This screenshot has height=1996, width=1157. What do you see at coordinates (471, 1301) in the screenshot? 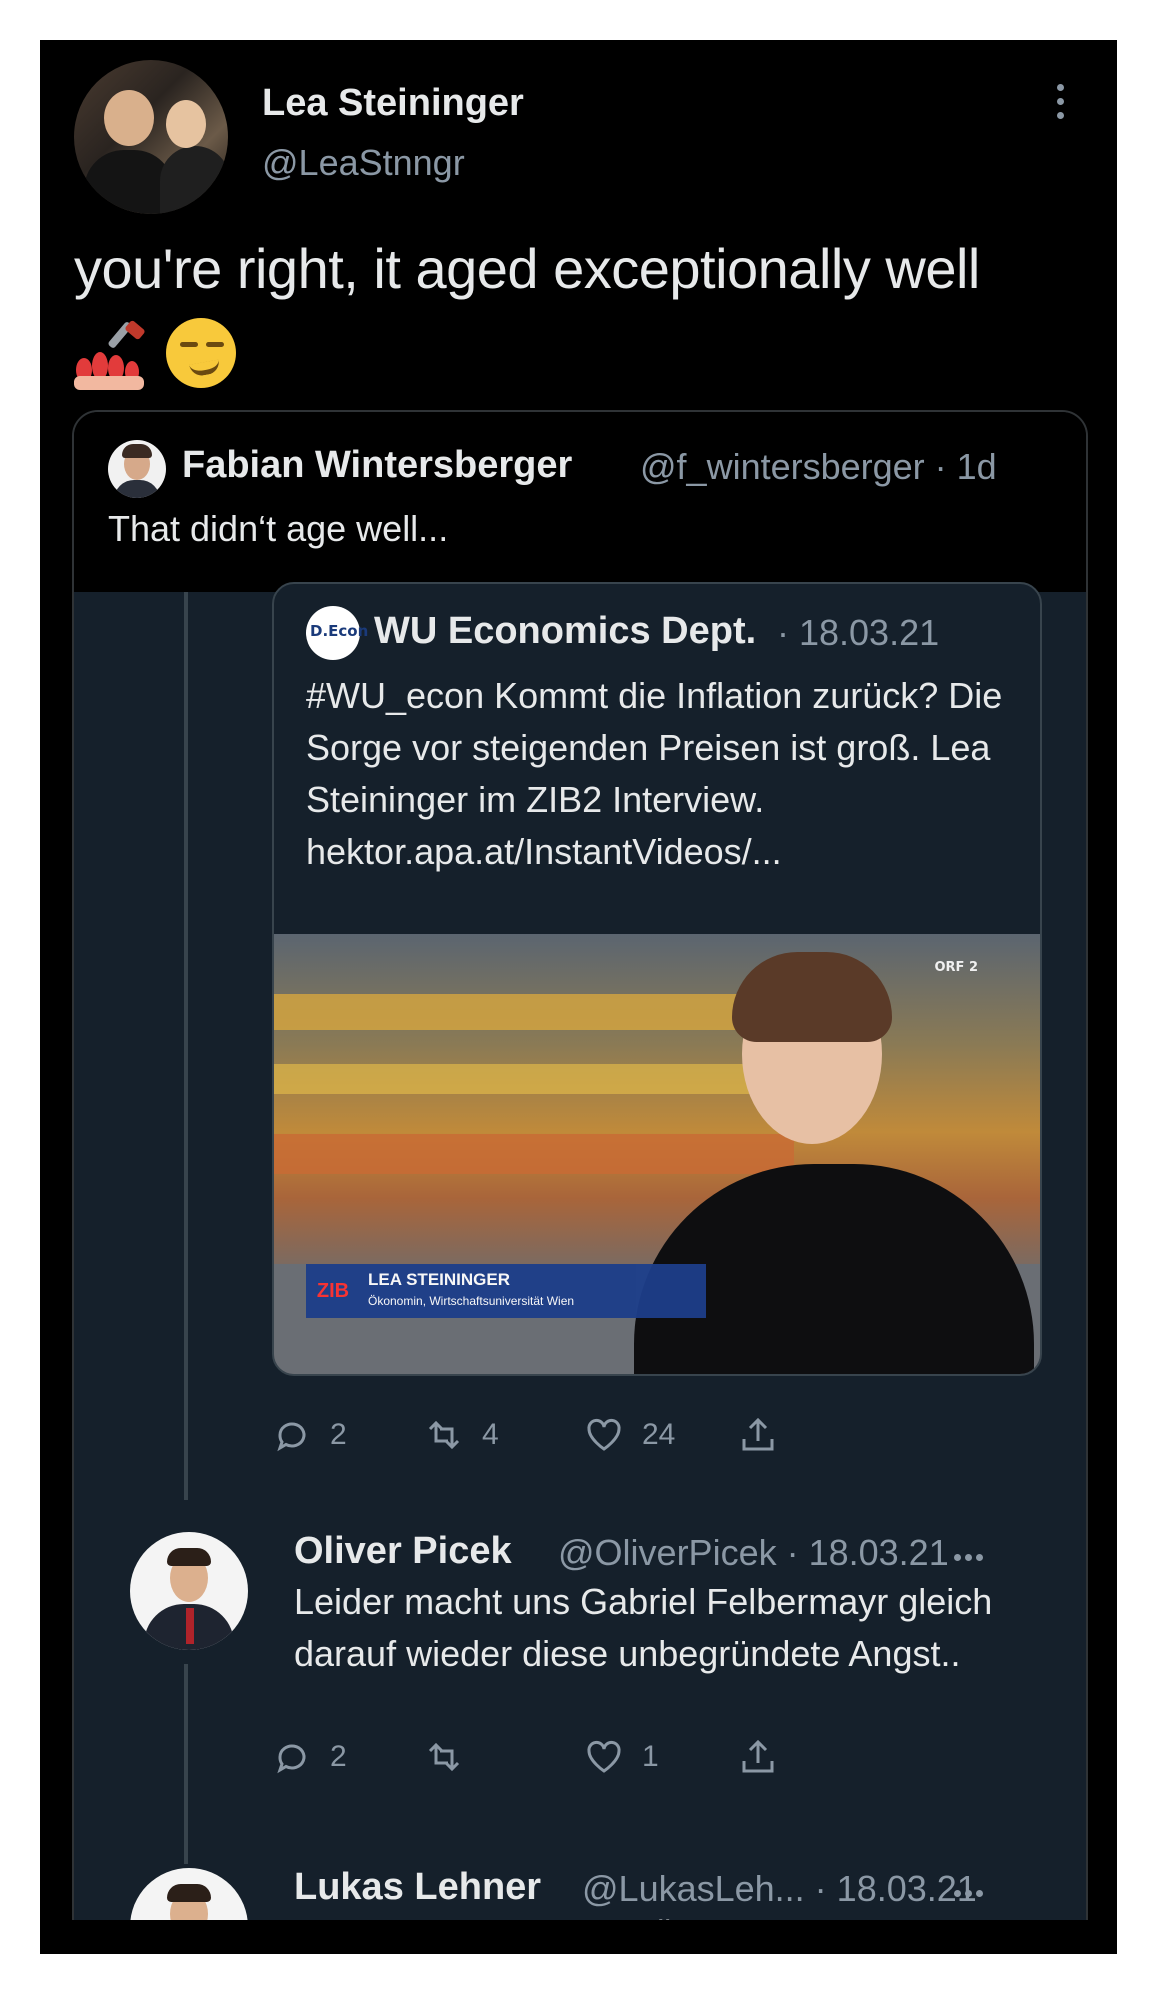
I see `lower-third-subtitle: Ökonomin, Wirtschaftsuniversität Wien` at bounding box center [471, 1301].